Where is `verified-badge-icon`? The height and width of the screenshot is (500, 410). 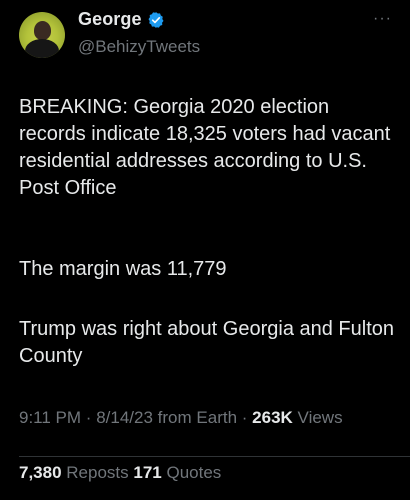
verified-badge-icon is located at coordinates (156, 19).